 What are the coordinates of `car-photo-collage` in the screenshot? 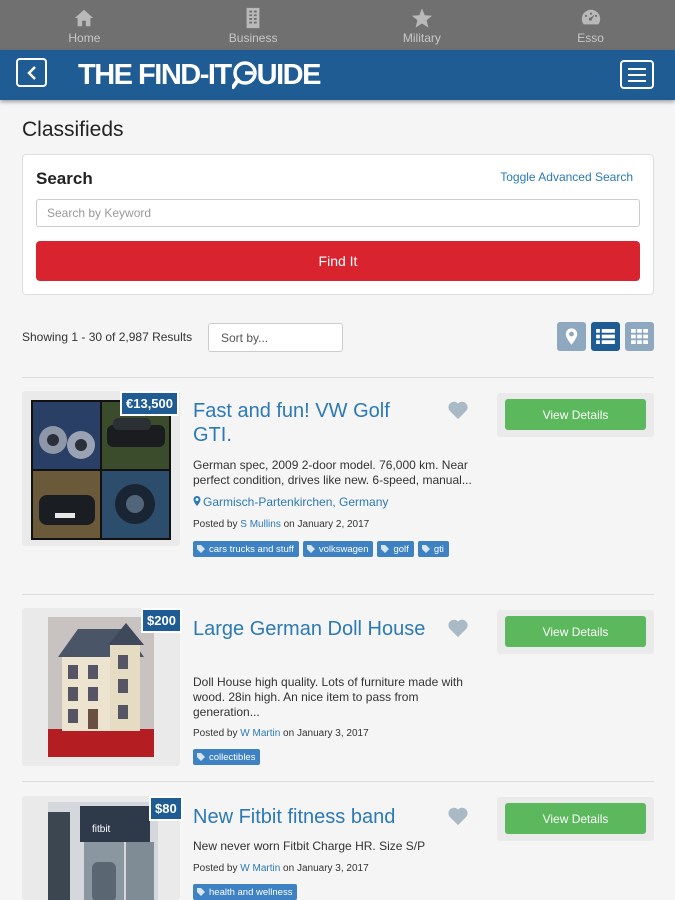 It's located at (101, 470).